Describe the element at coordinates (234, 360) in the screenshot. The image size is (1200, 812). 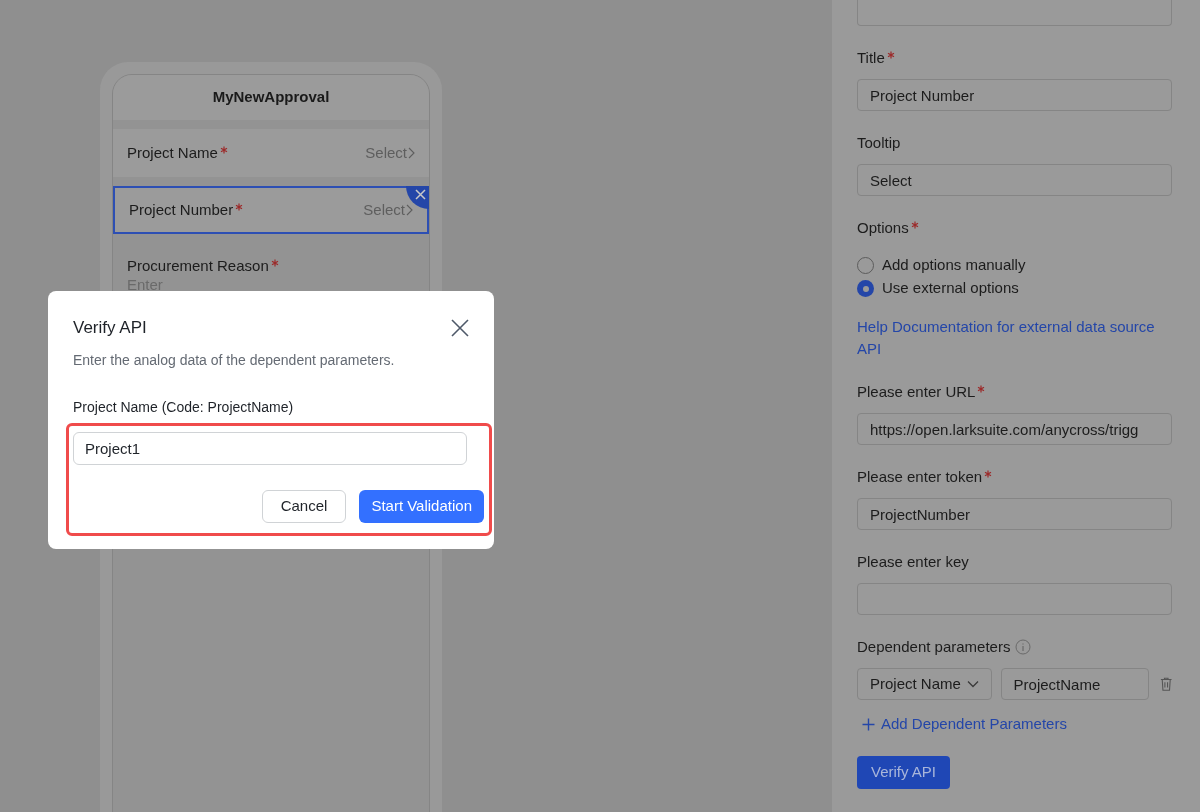
I see `dialog-description: Enter the analog data of the dependent parameters.` at that location.